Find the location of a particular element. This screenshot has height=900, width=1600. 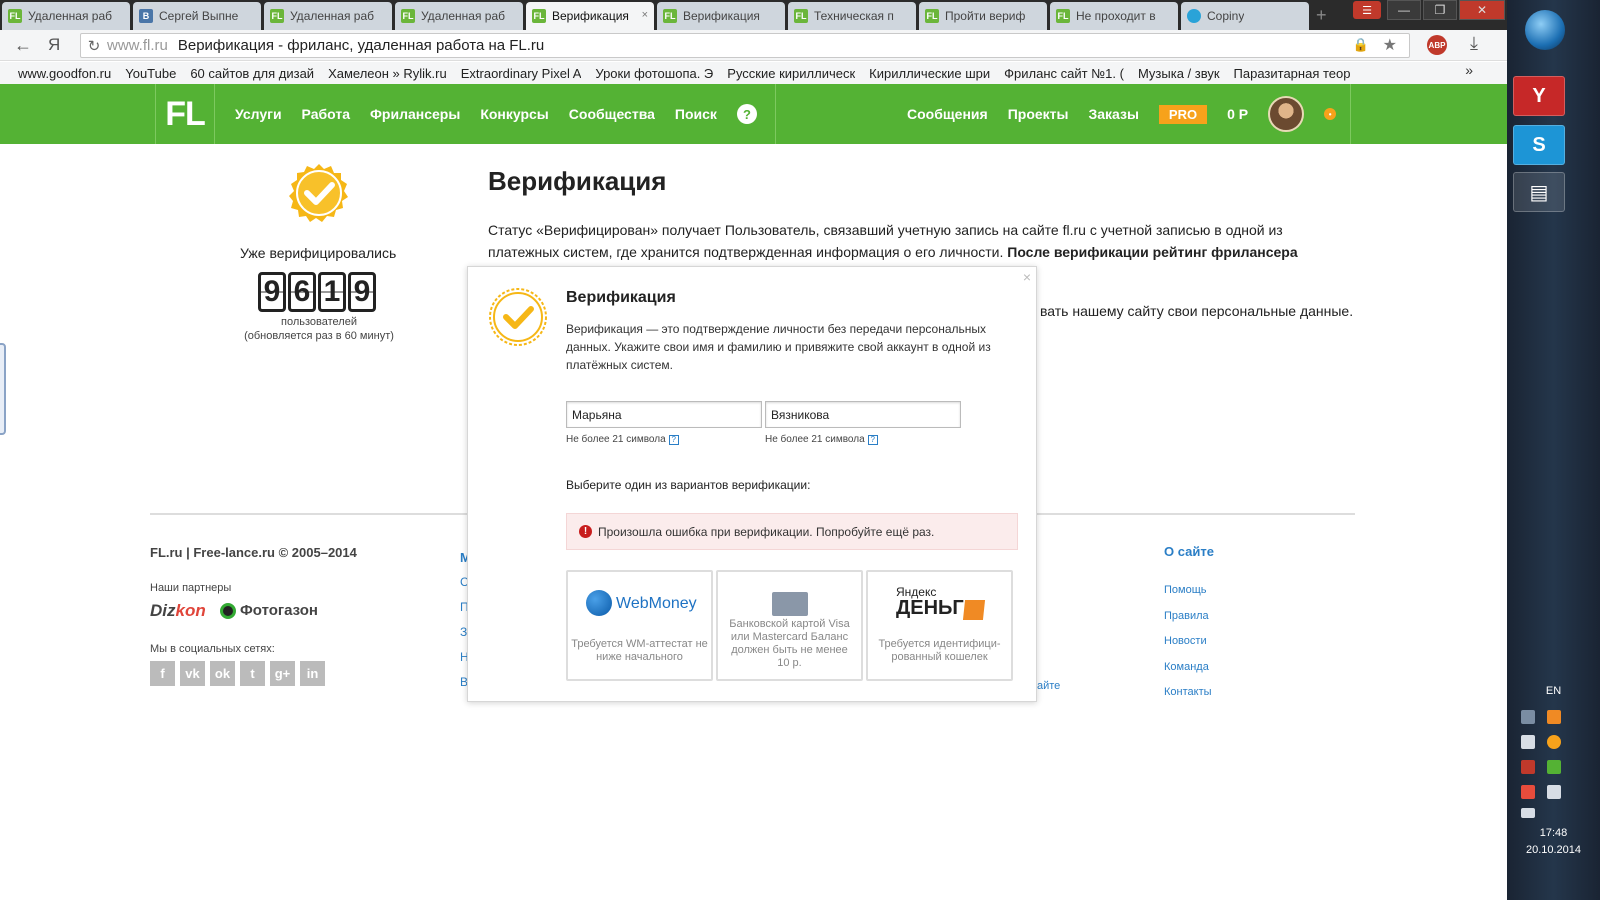

bookmark-item: Хамелеон » Rylik.ru is located at coordinates (387, 73).